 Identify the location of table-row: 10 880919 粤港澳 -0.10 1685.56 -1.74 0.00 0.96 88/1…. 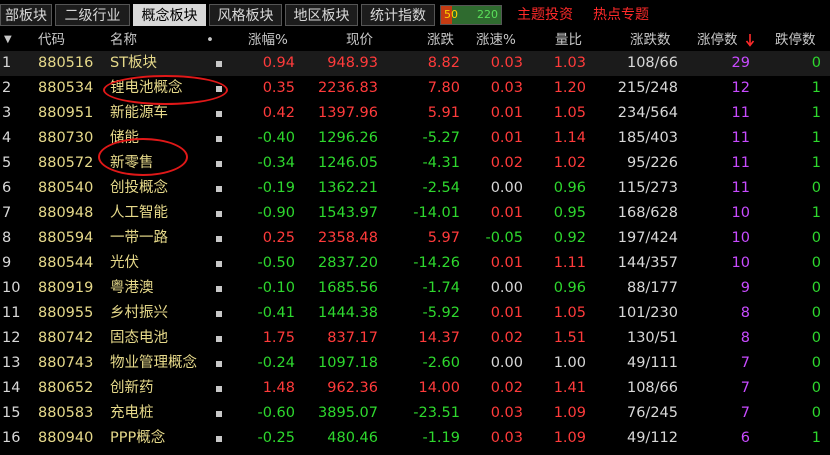
(415, 288).